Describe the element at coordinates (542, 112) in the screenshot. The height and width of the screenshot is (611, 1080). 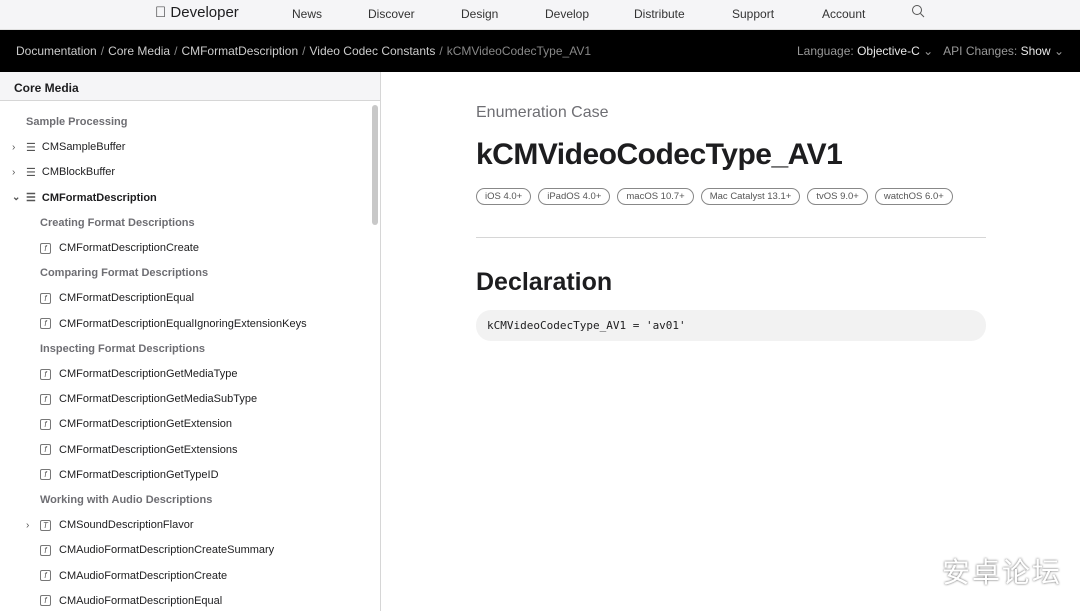
I see `symbol-kind: Enumeration Case` at that location.